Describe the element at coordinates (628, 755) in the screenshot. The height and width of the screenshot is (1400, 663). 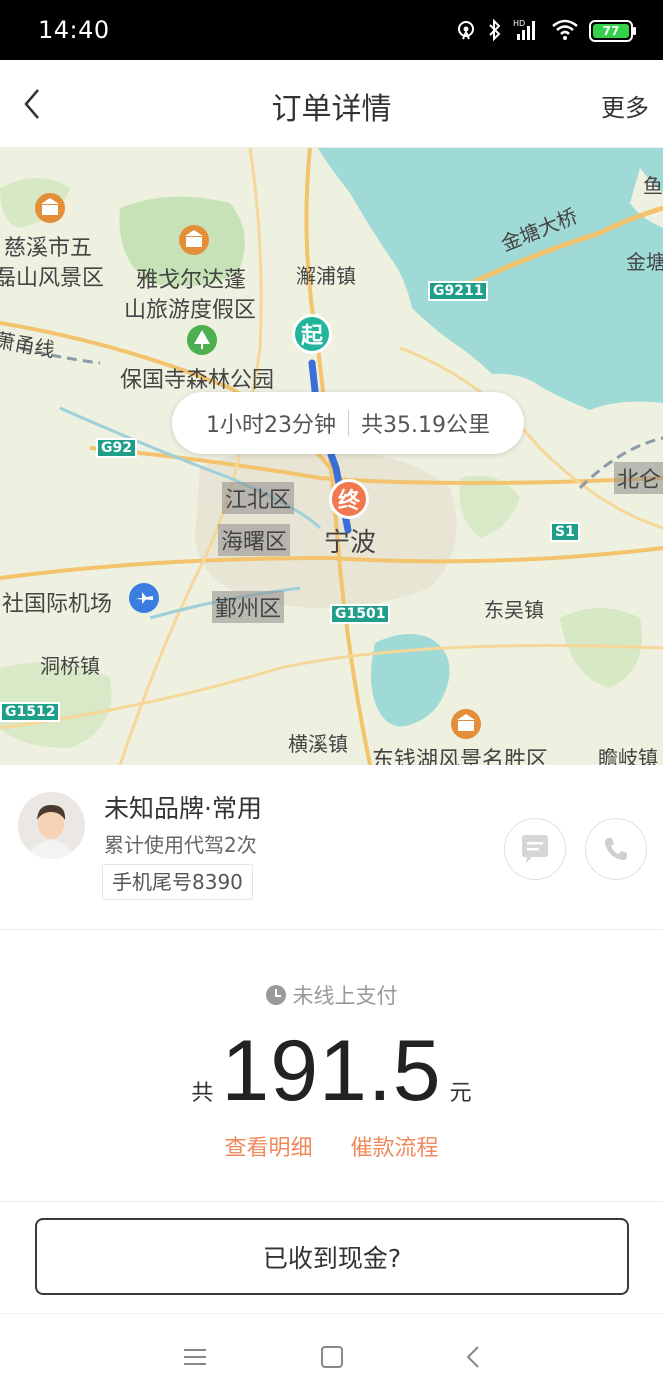
I see `map-label-zhanqi: 瞻岐镇` at that location.